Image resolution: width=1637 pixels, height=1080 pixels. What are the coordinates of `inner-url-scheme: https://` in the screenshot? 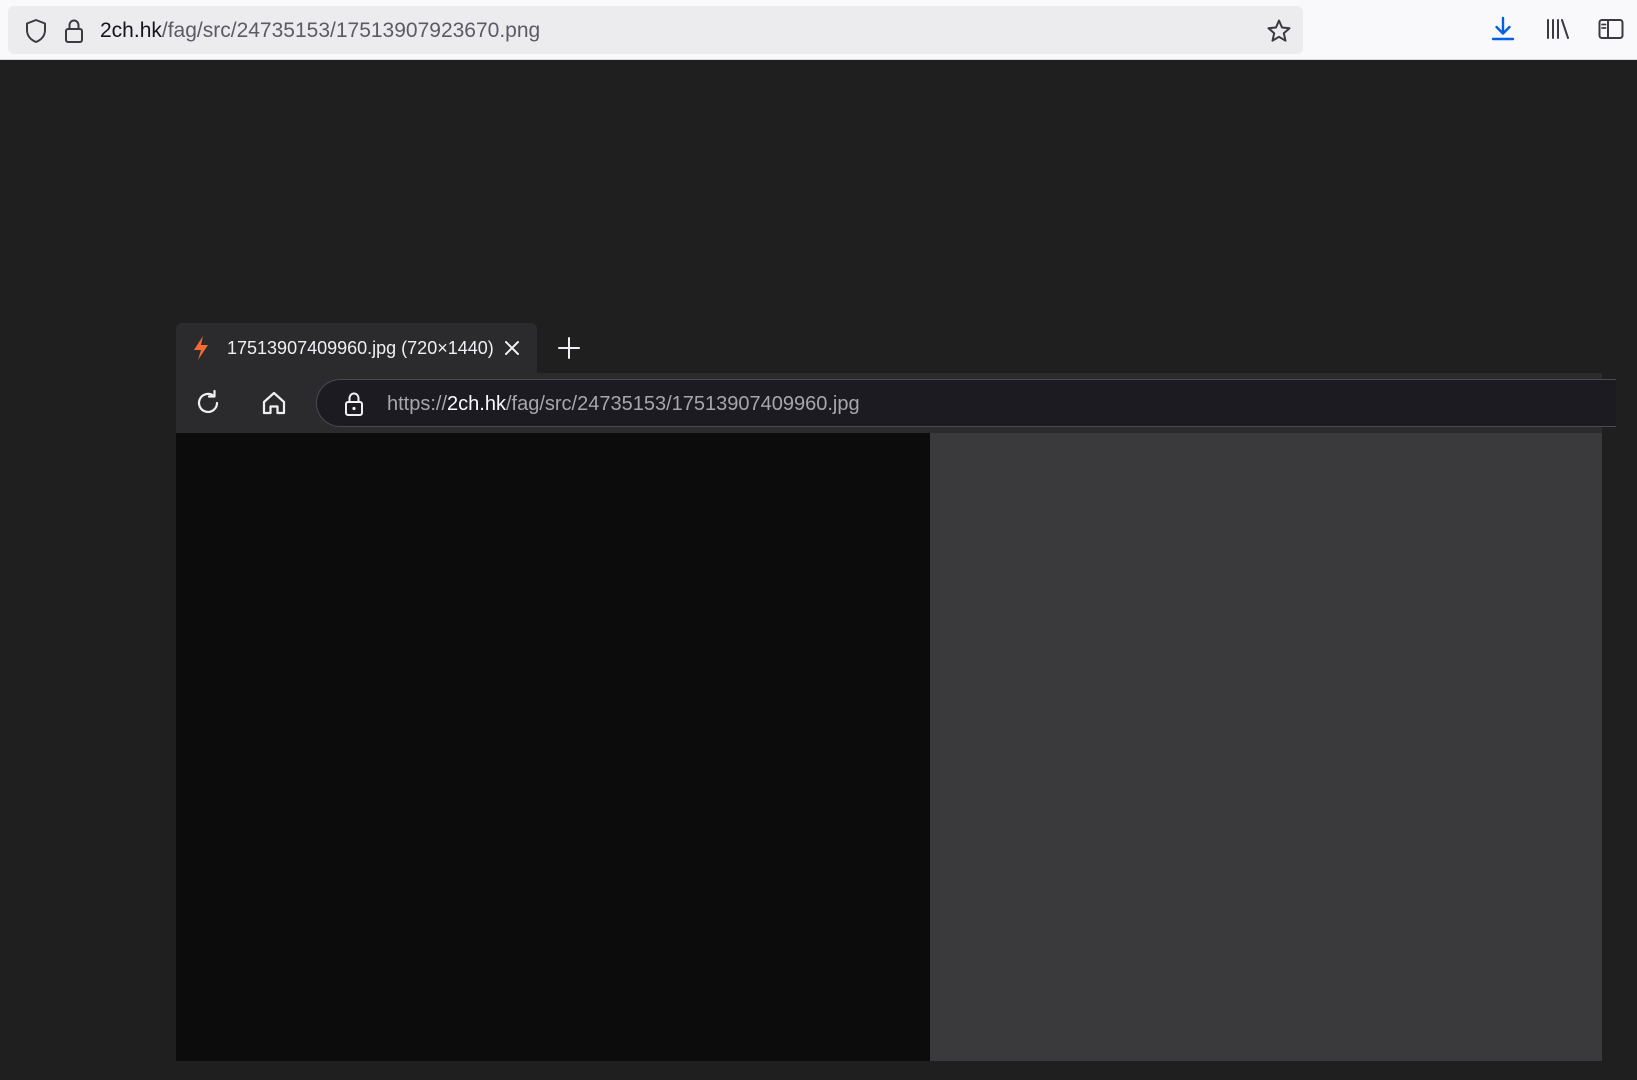 It's located at (417, 404).